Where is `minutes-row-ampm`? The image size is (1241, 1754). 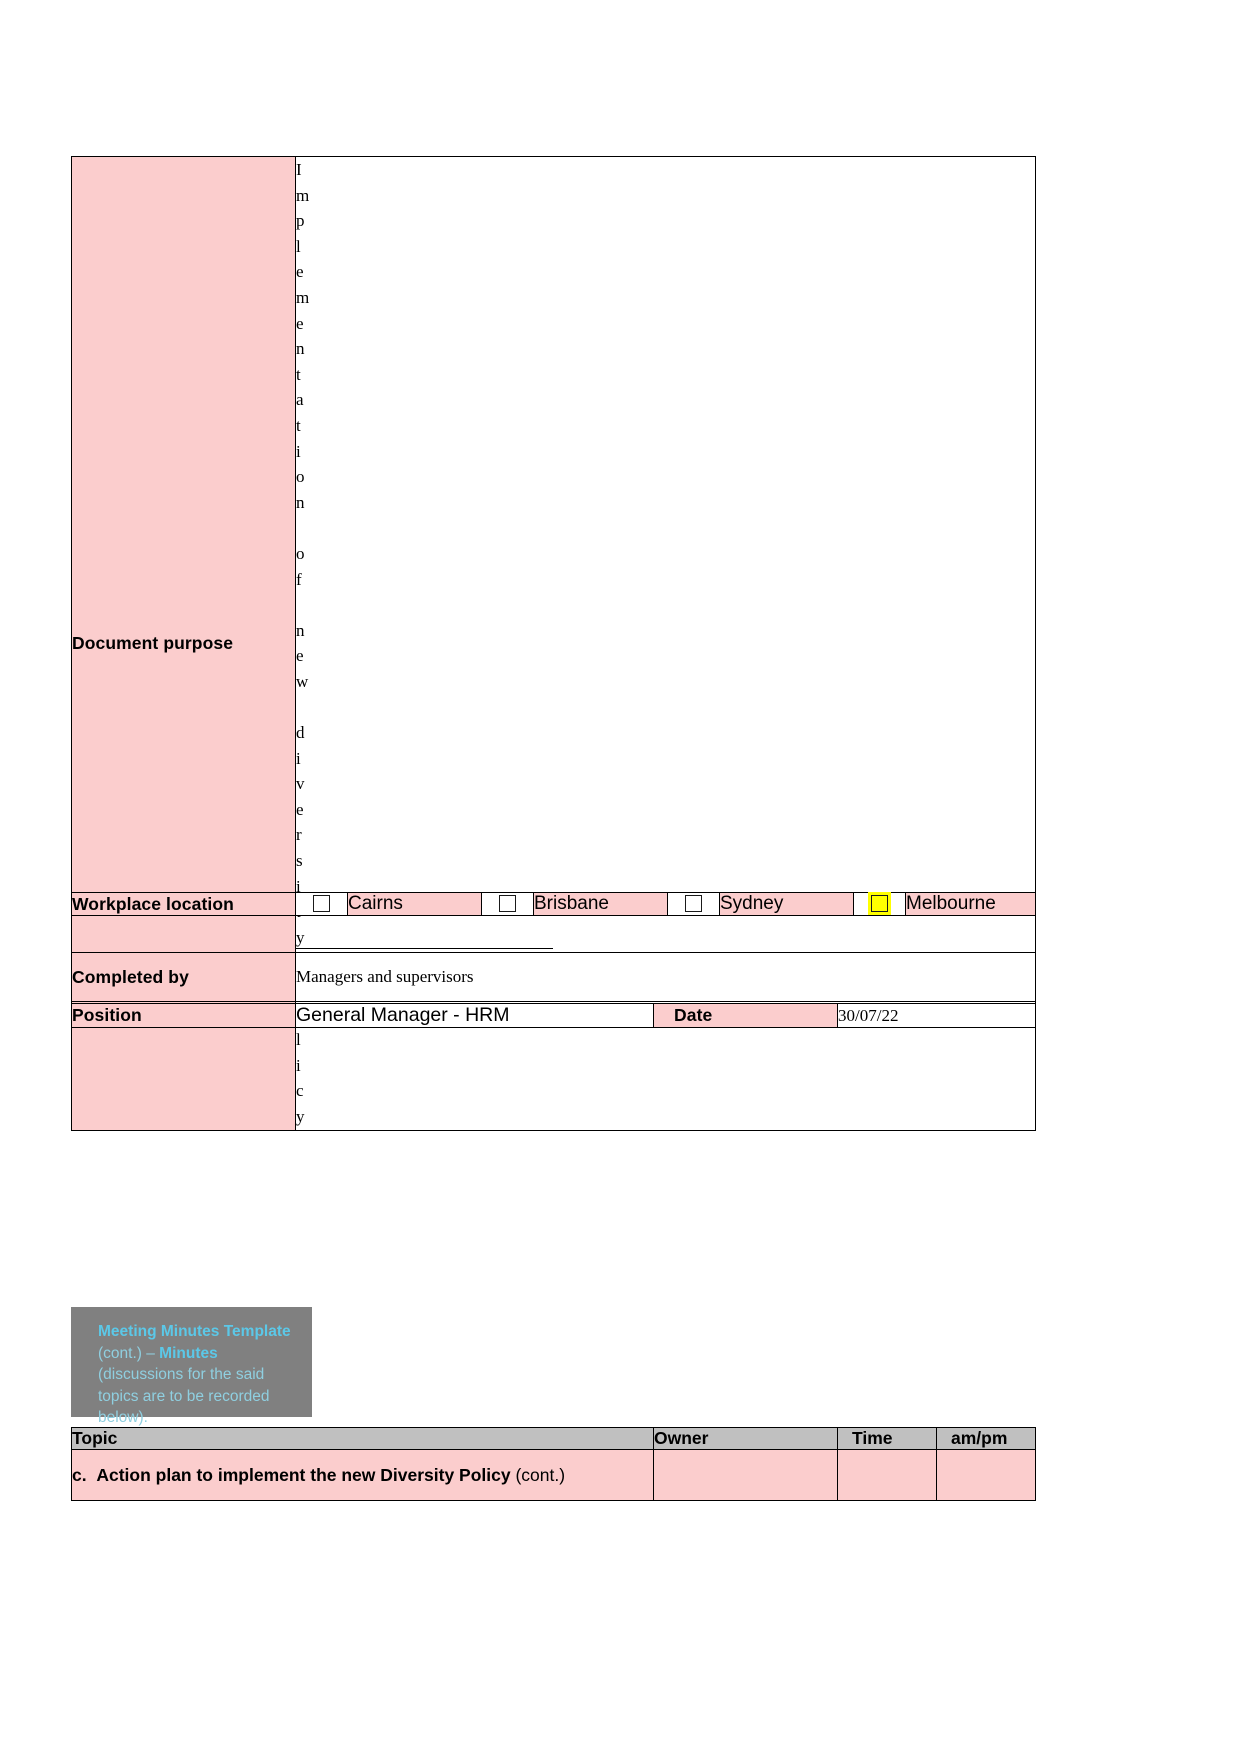
minutes-row-ampm is located at coordinates (986, 1475).